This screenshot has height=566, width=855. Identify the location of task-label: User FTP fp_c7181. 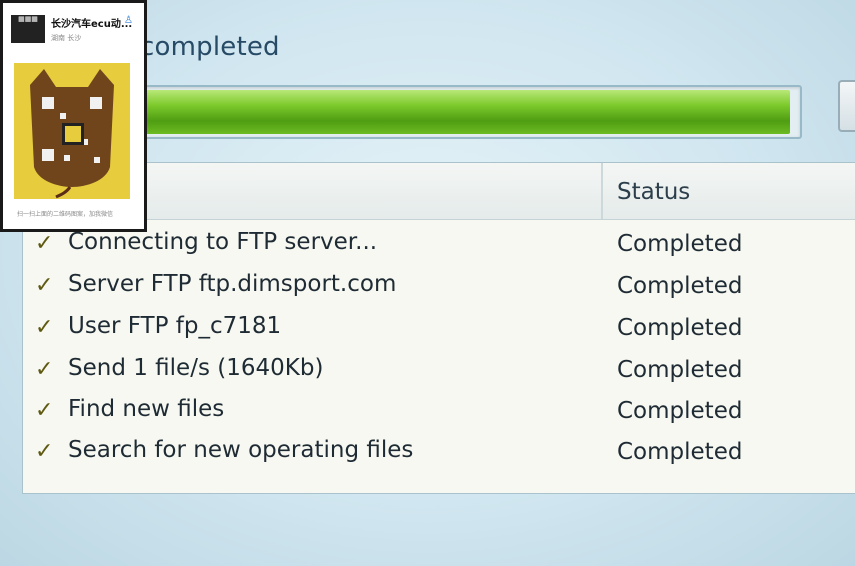
(175, 326).